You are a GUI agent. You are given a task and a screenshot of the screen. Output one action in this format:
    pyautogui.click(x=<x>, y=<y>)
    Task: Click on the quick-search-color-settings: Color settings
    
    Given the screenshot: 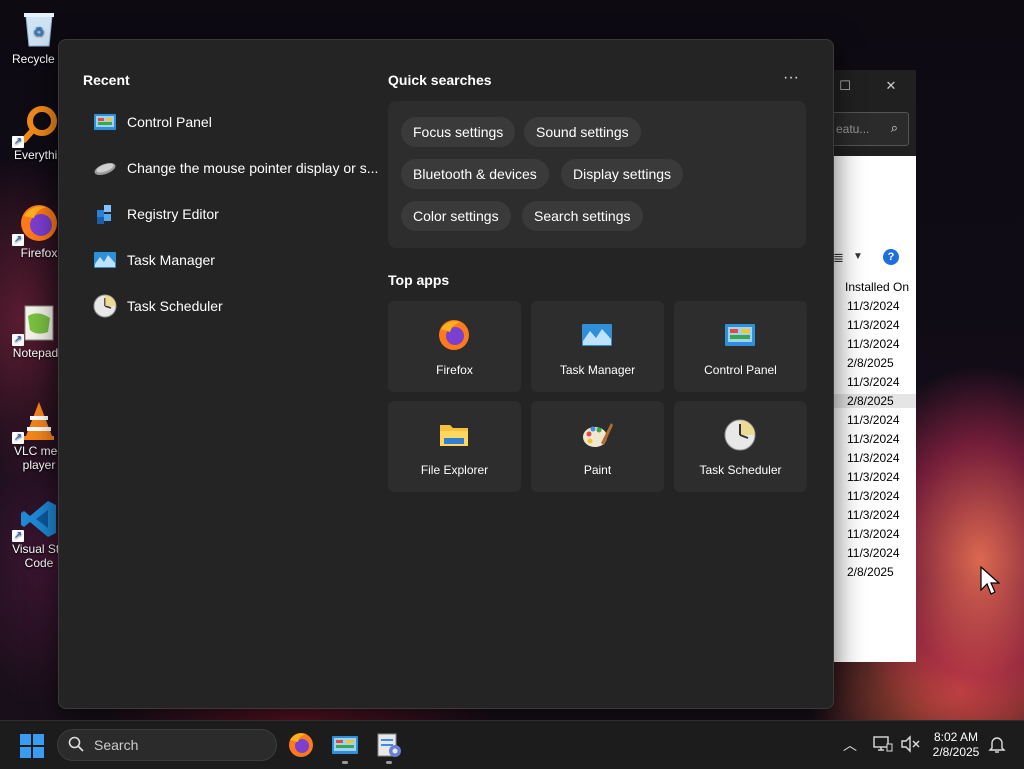 What is the action you would take?
    pyautogui.click(x=456, y=216)
    